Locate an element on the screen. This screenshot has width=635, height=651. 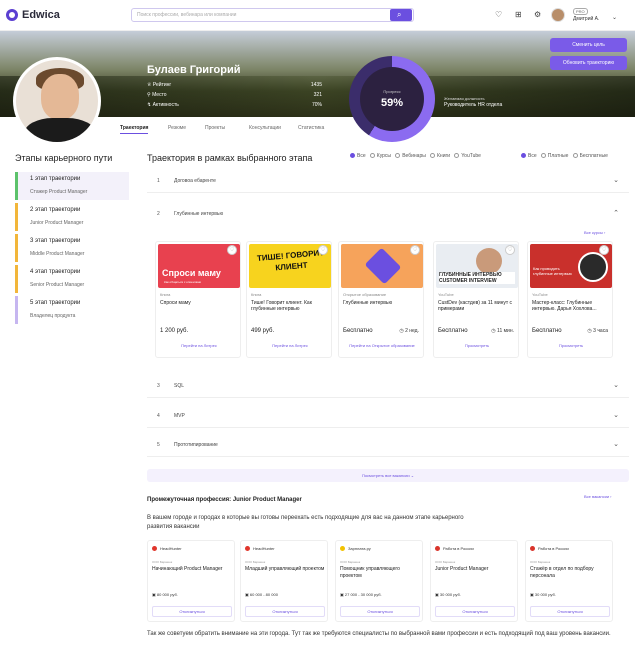
section-row: 3 SQL ⌄ is located at coordinates (388, 387).